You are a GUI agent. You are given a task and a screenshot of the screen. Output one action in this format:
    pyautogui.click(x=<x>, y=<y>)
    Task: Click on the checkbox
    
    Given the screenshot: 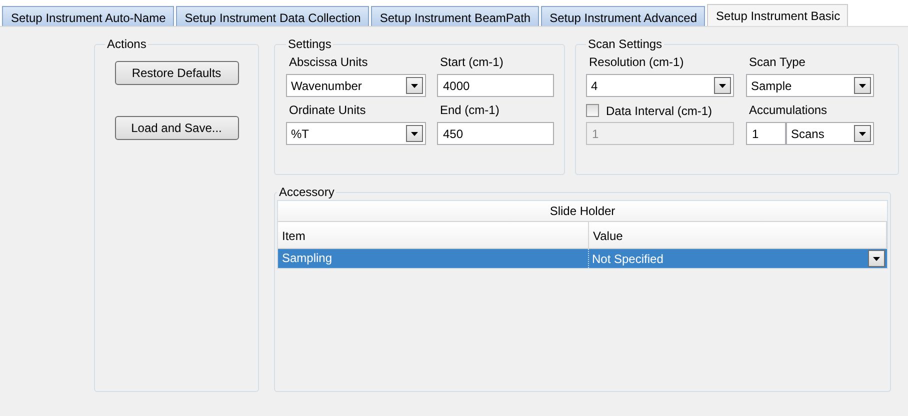 What is the action you would take?
    pyautogui.click(x=592, y=110)
    